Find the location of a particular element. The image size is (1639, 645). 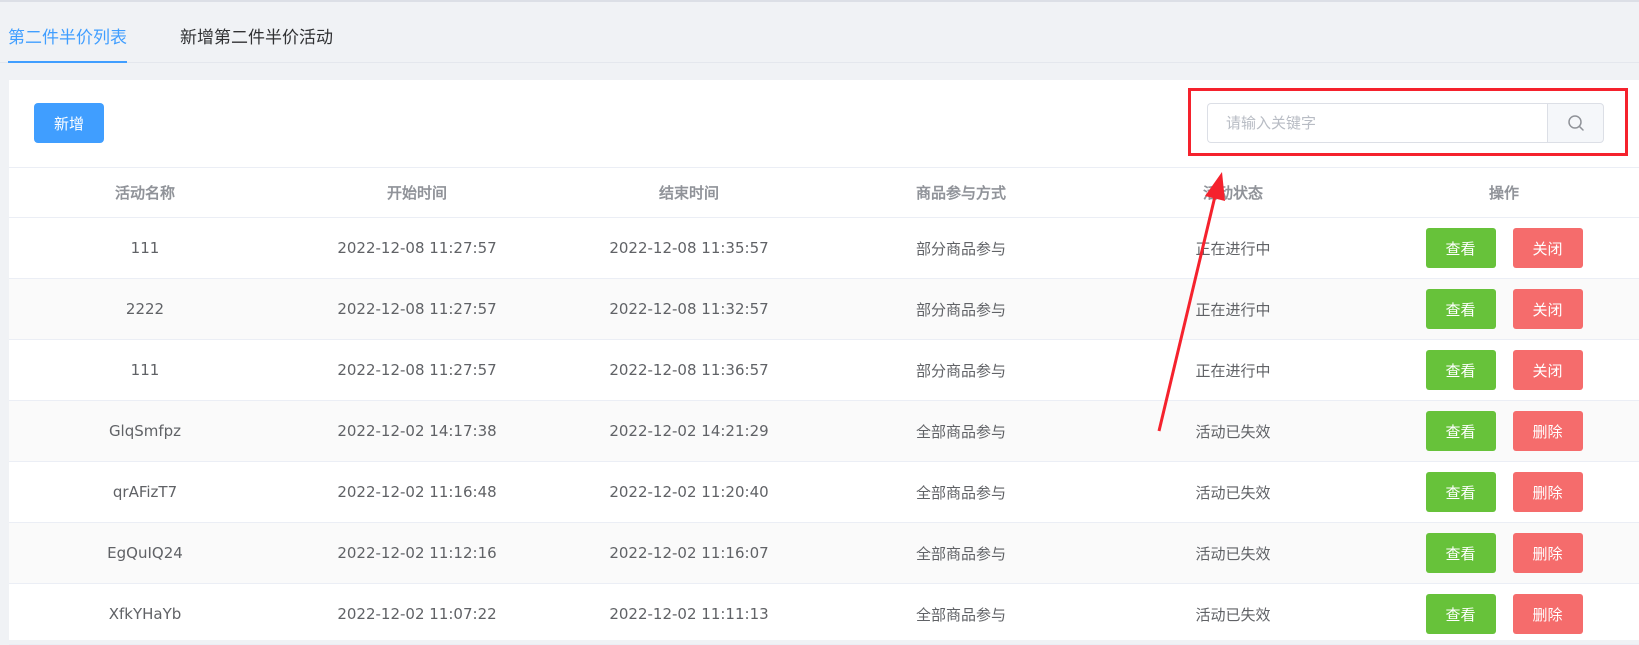

cell-end: 2022-12-02 11:16:07 is located at coordinates (689, 553).